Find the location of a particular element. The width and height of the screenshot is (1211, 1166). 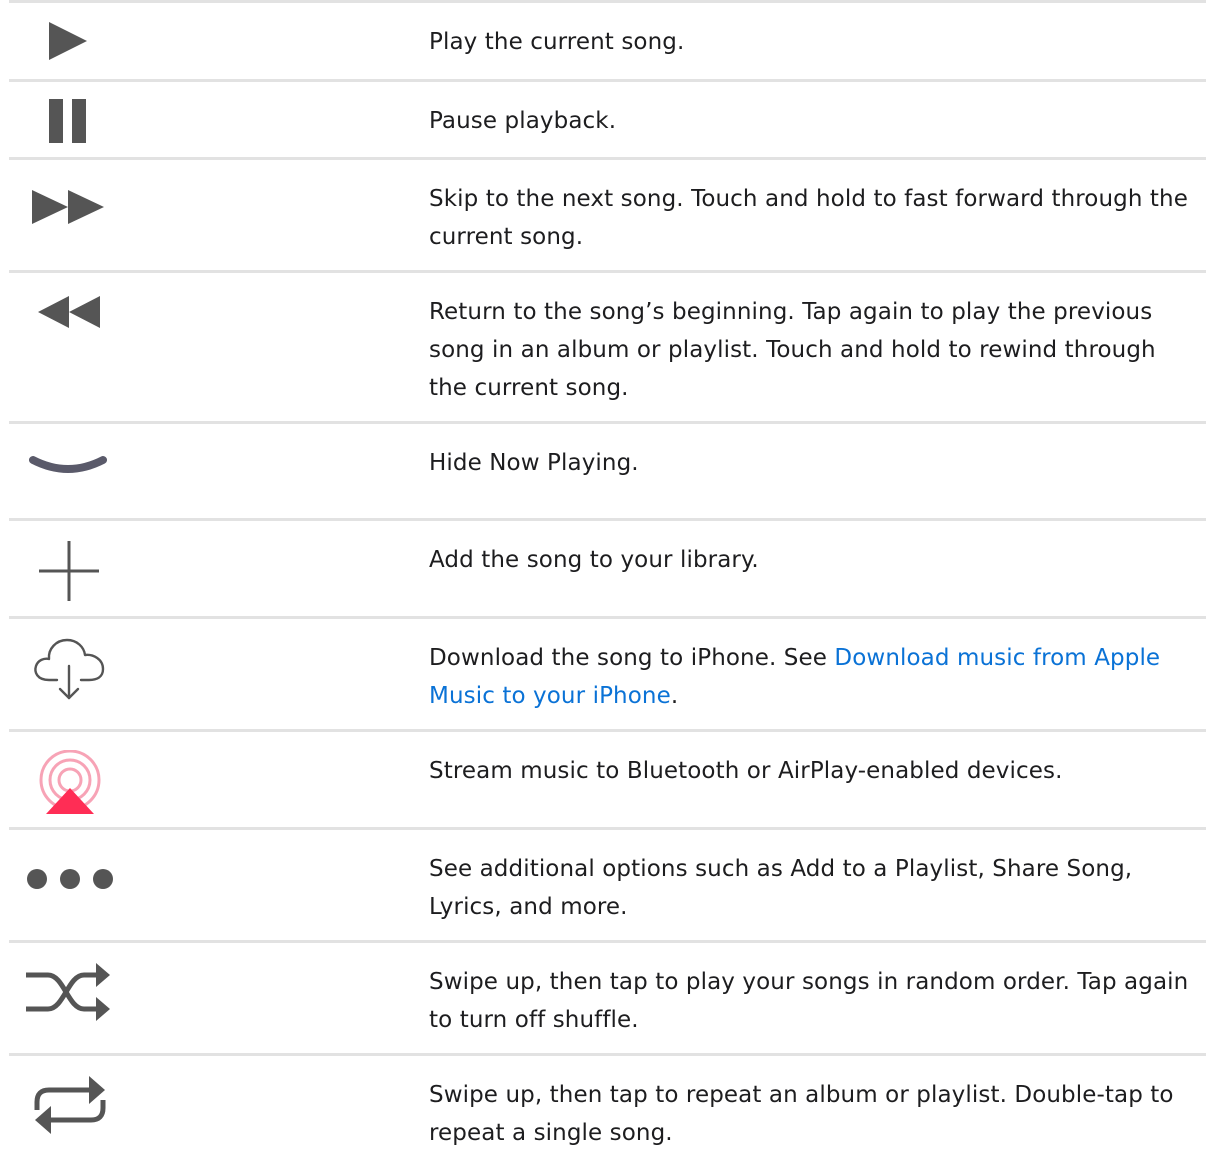

control-description: Hide Now Playing. is located at coordinates (816, 471).